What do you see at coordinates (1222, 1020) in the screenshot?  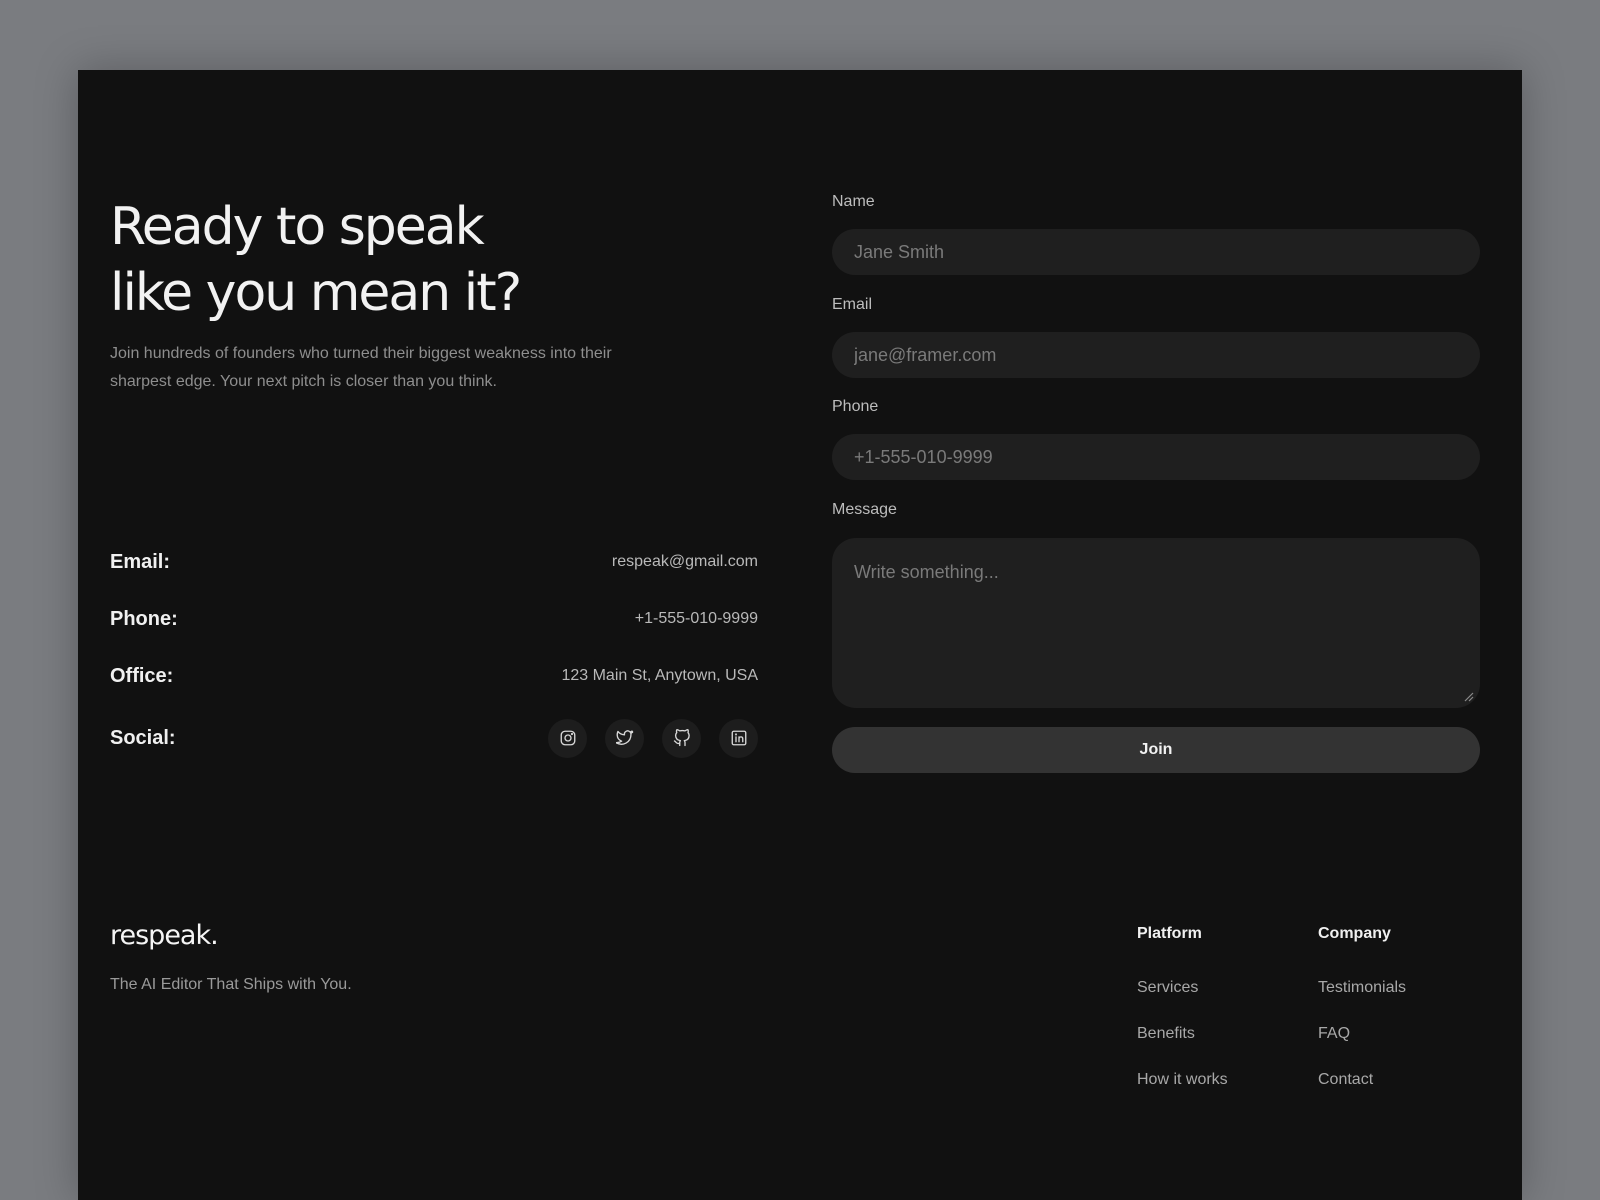 I see `footer-column-platform: Platform Services Benefits How it works` at bounding box center [1222, 1020].